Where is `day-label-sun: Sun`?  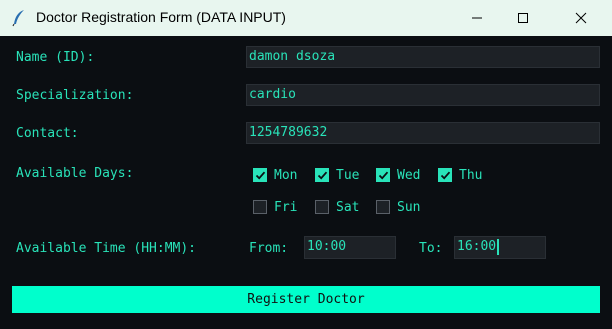
day-label-sun: Sun is located at coordinates (409, 207).